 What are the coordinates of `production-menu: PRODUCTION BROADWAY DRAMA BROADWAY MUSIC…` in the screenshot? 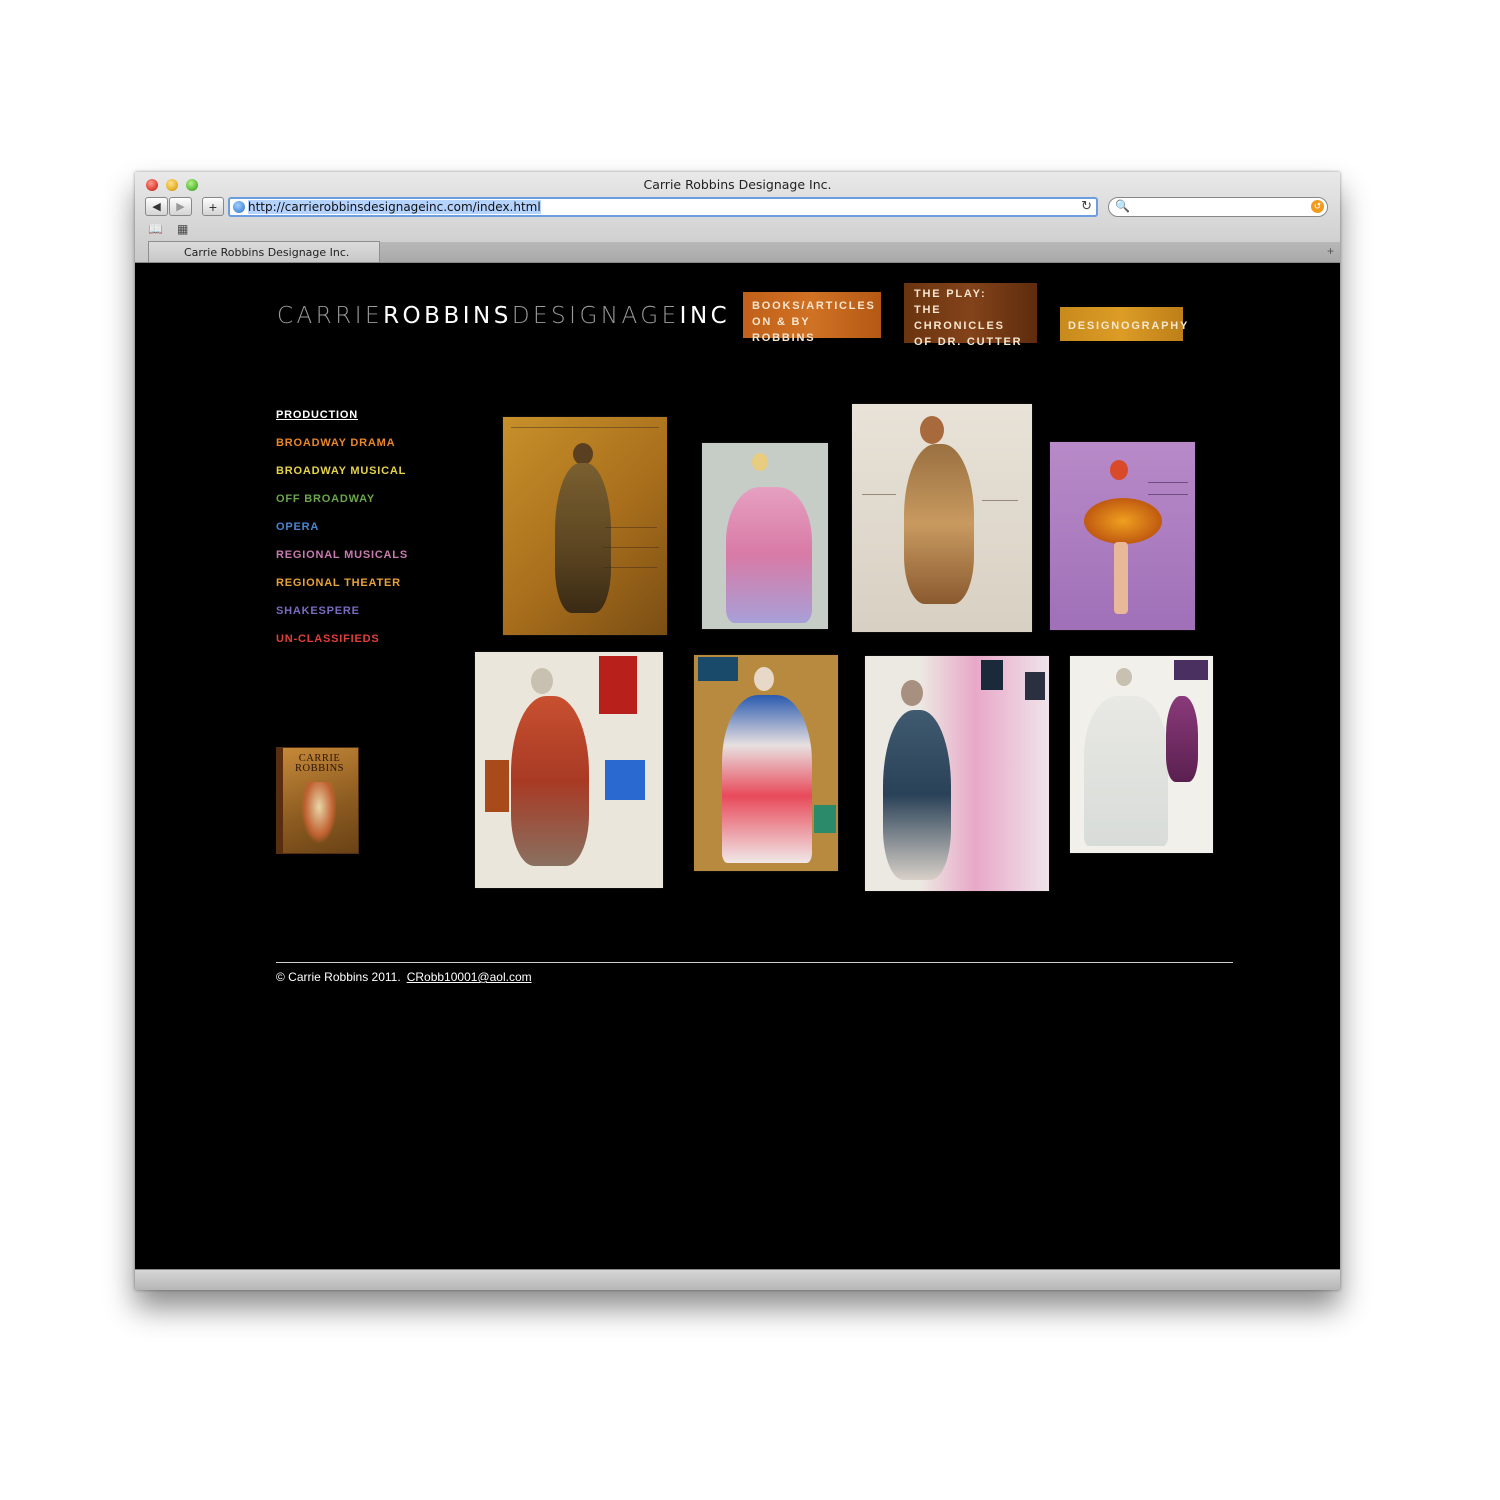 It's located at (342, 535).